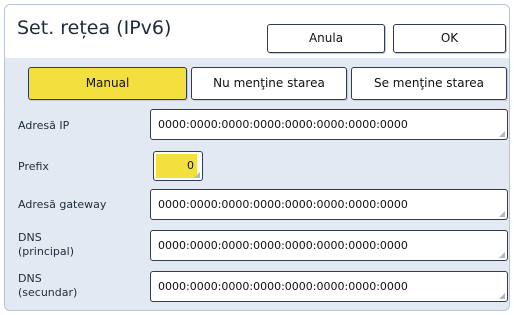 The image size is (514, 315). Describe the element at coordinates (107, 83) in the screenshot. I see `mode-manual-button: Manual` at that location.